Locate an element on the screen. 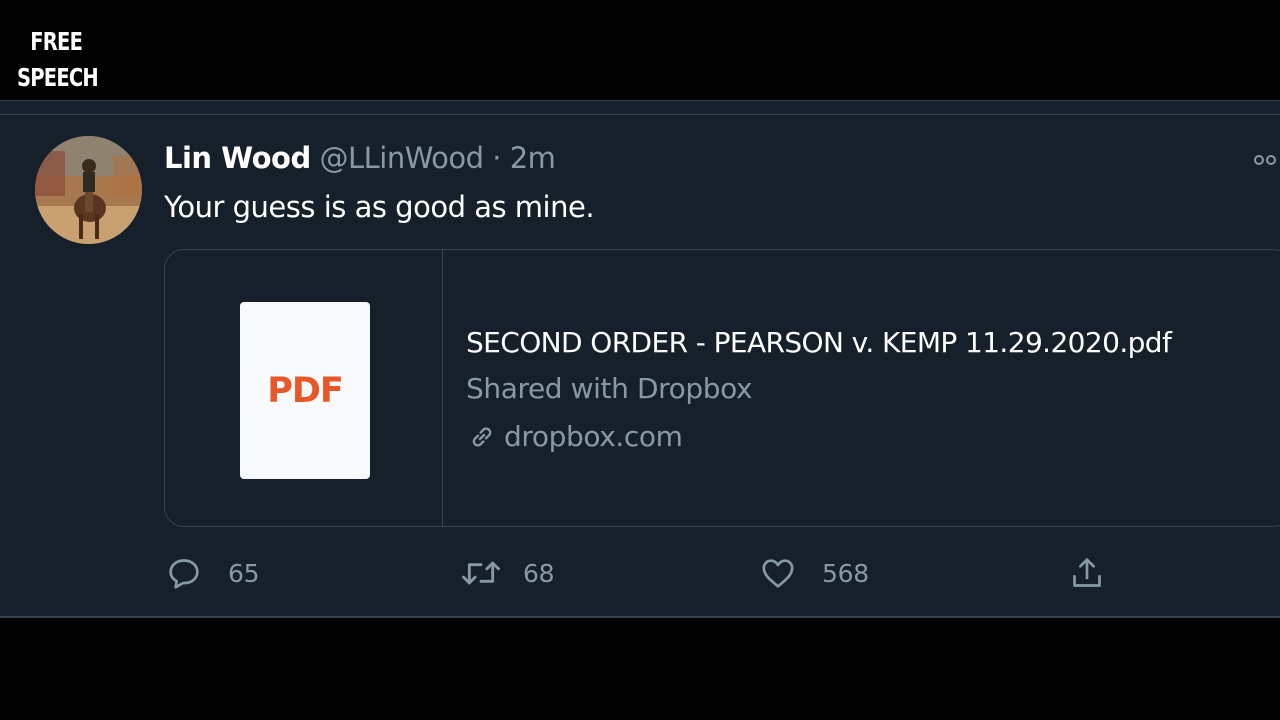 The height and width of the screenshot is (720, 1280). share-icon is located at coordinates (1087, 572).